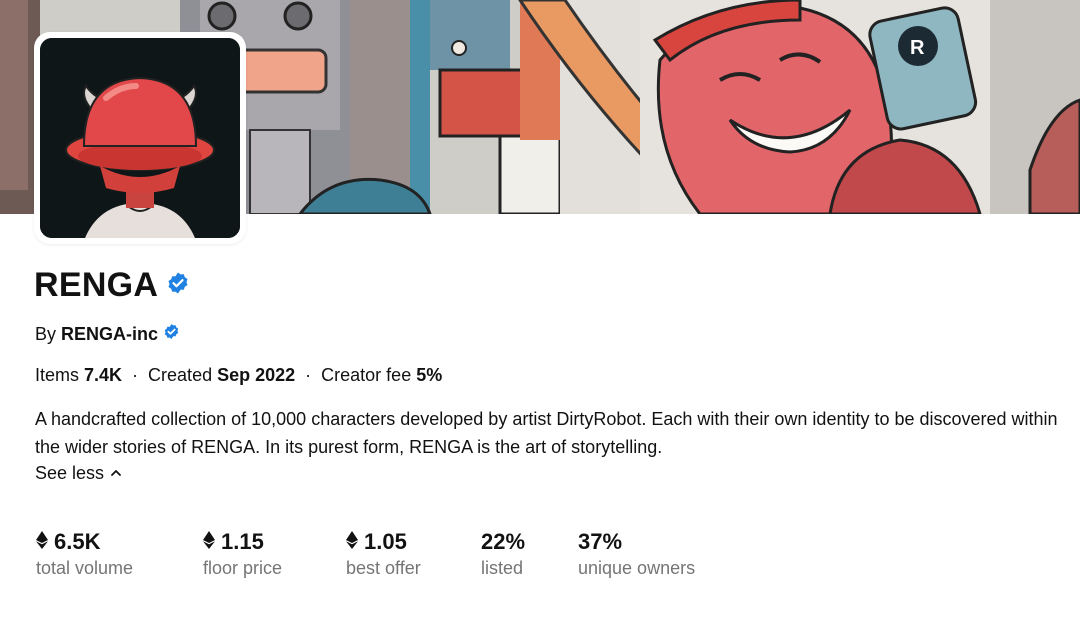 The width and height of the screenshot is (1080, 620). Describe the element at coordinates (116, 473) in the screenshot. I see `chevron-up-icon` at that location.